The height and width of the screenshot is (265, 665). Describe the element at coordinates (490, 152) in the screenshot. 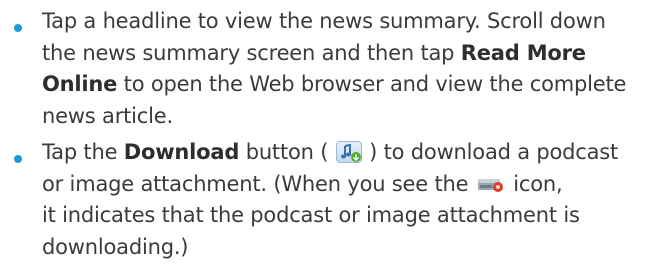

I see `text-segment: ) to download a podcast` at that location.